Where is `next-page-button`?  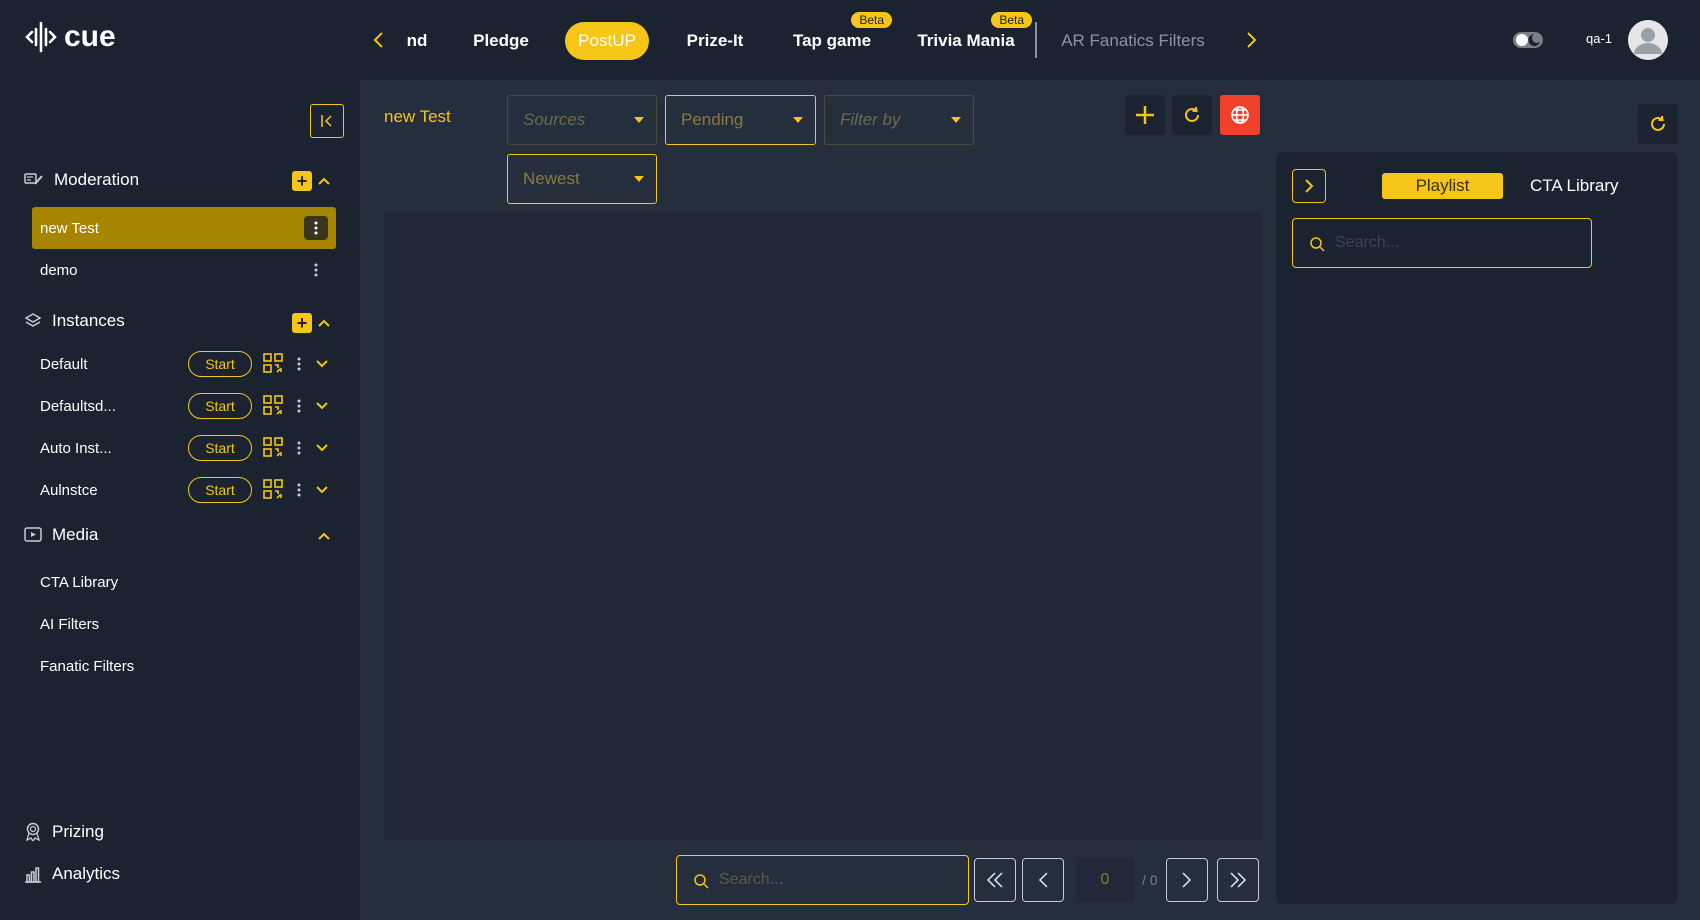
next-page-button is located at coordinates (1187, 880).